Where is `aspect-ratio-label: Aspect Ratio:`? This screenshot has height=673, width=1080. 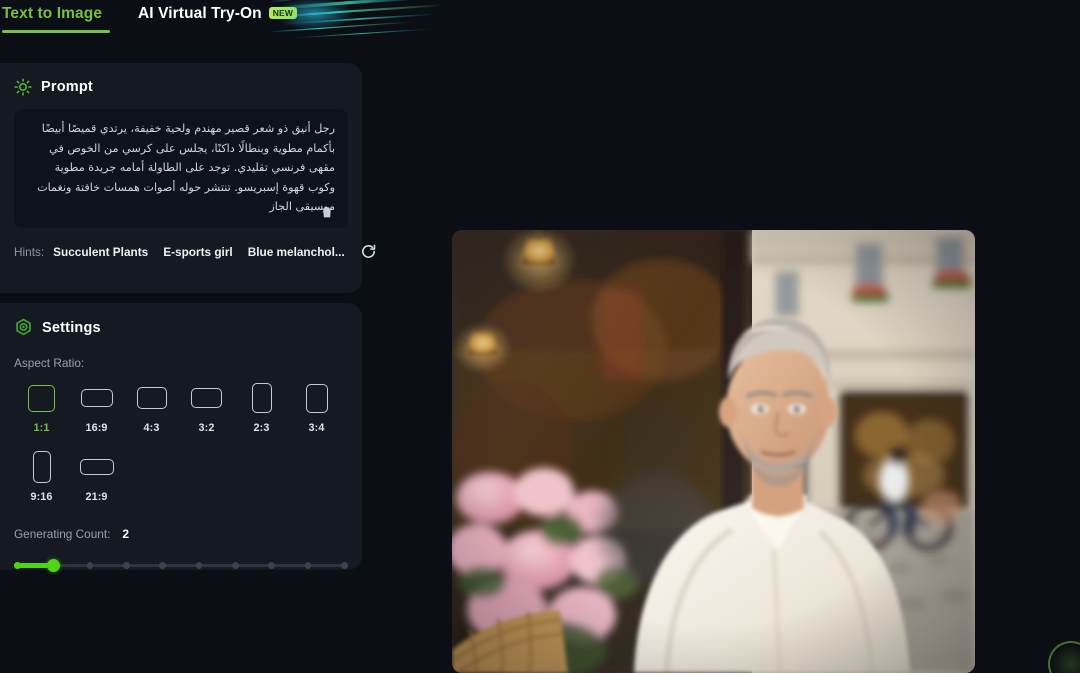 aspect-ratio-label: Aspect Ratio: is located at coordinates (49, 363).